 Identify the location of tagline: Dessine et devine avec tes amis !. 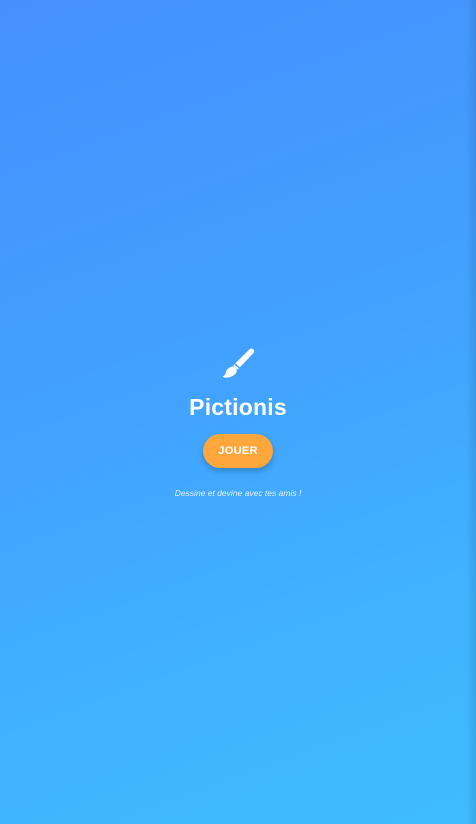
(238, 493).